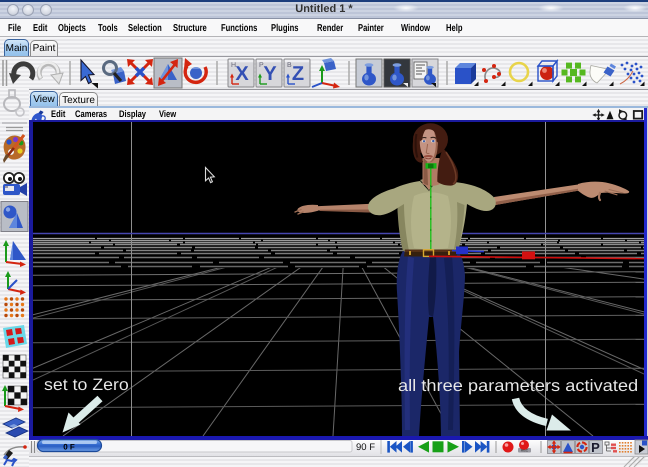  What do you see at coordinates (69, 447) in the screenshot?
I see `svg-text: 0 F` at bounding box center [69, 447].